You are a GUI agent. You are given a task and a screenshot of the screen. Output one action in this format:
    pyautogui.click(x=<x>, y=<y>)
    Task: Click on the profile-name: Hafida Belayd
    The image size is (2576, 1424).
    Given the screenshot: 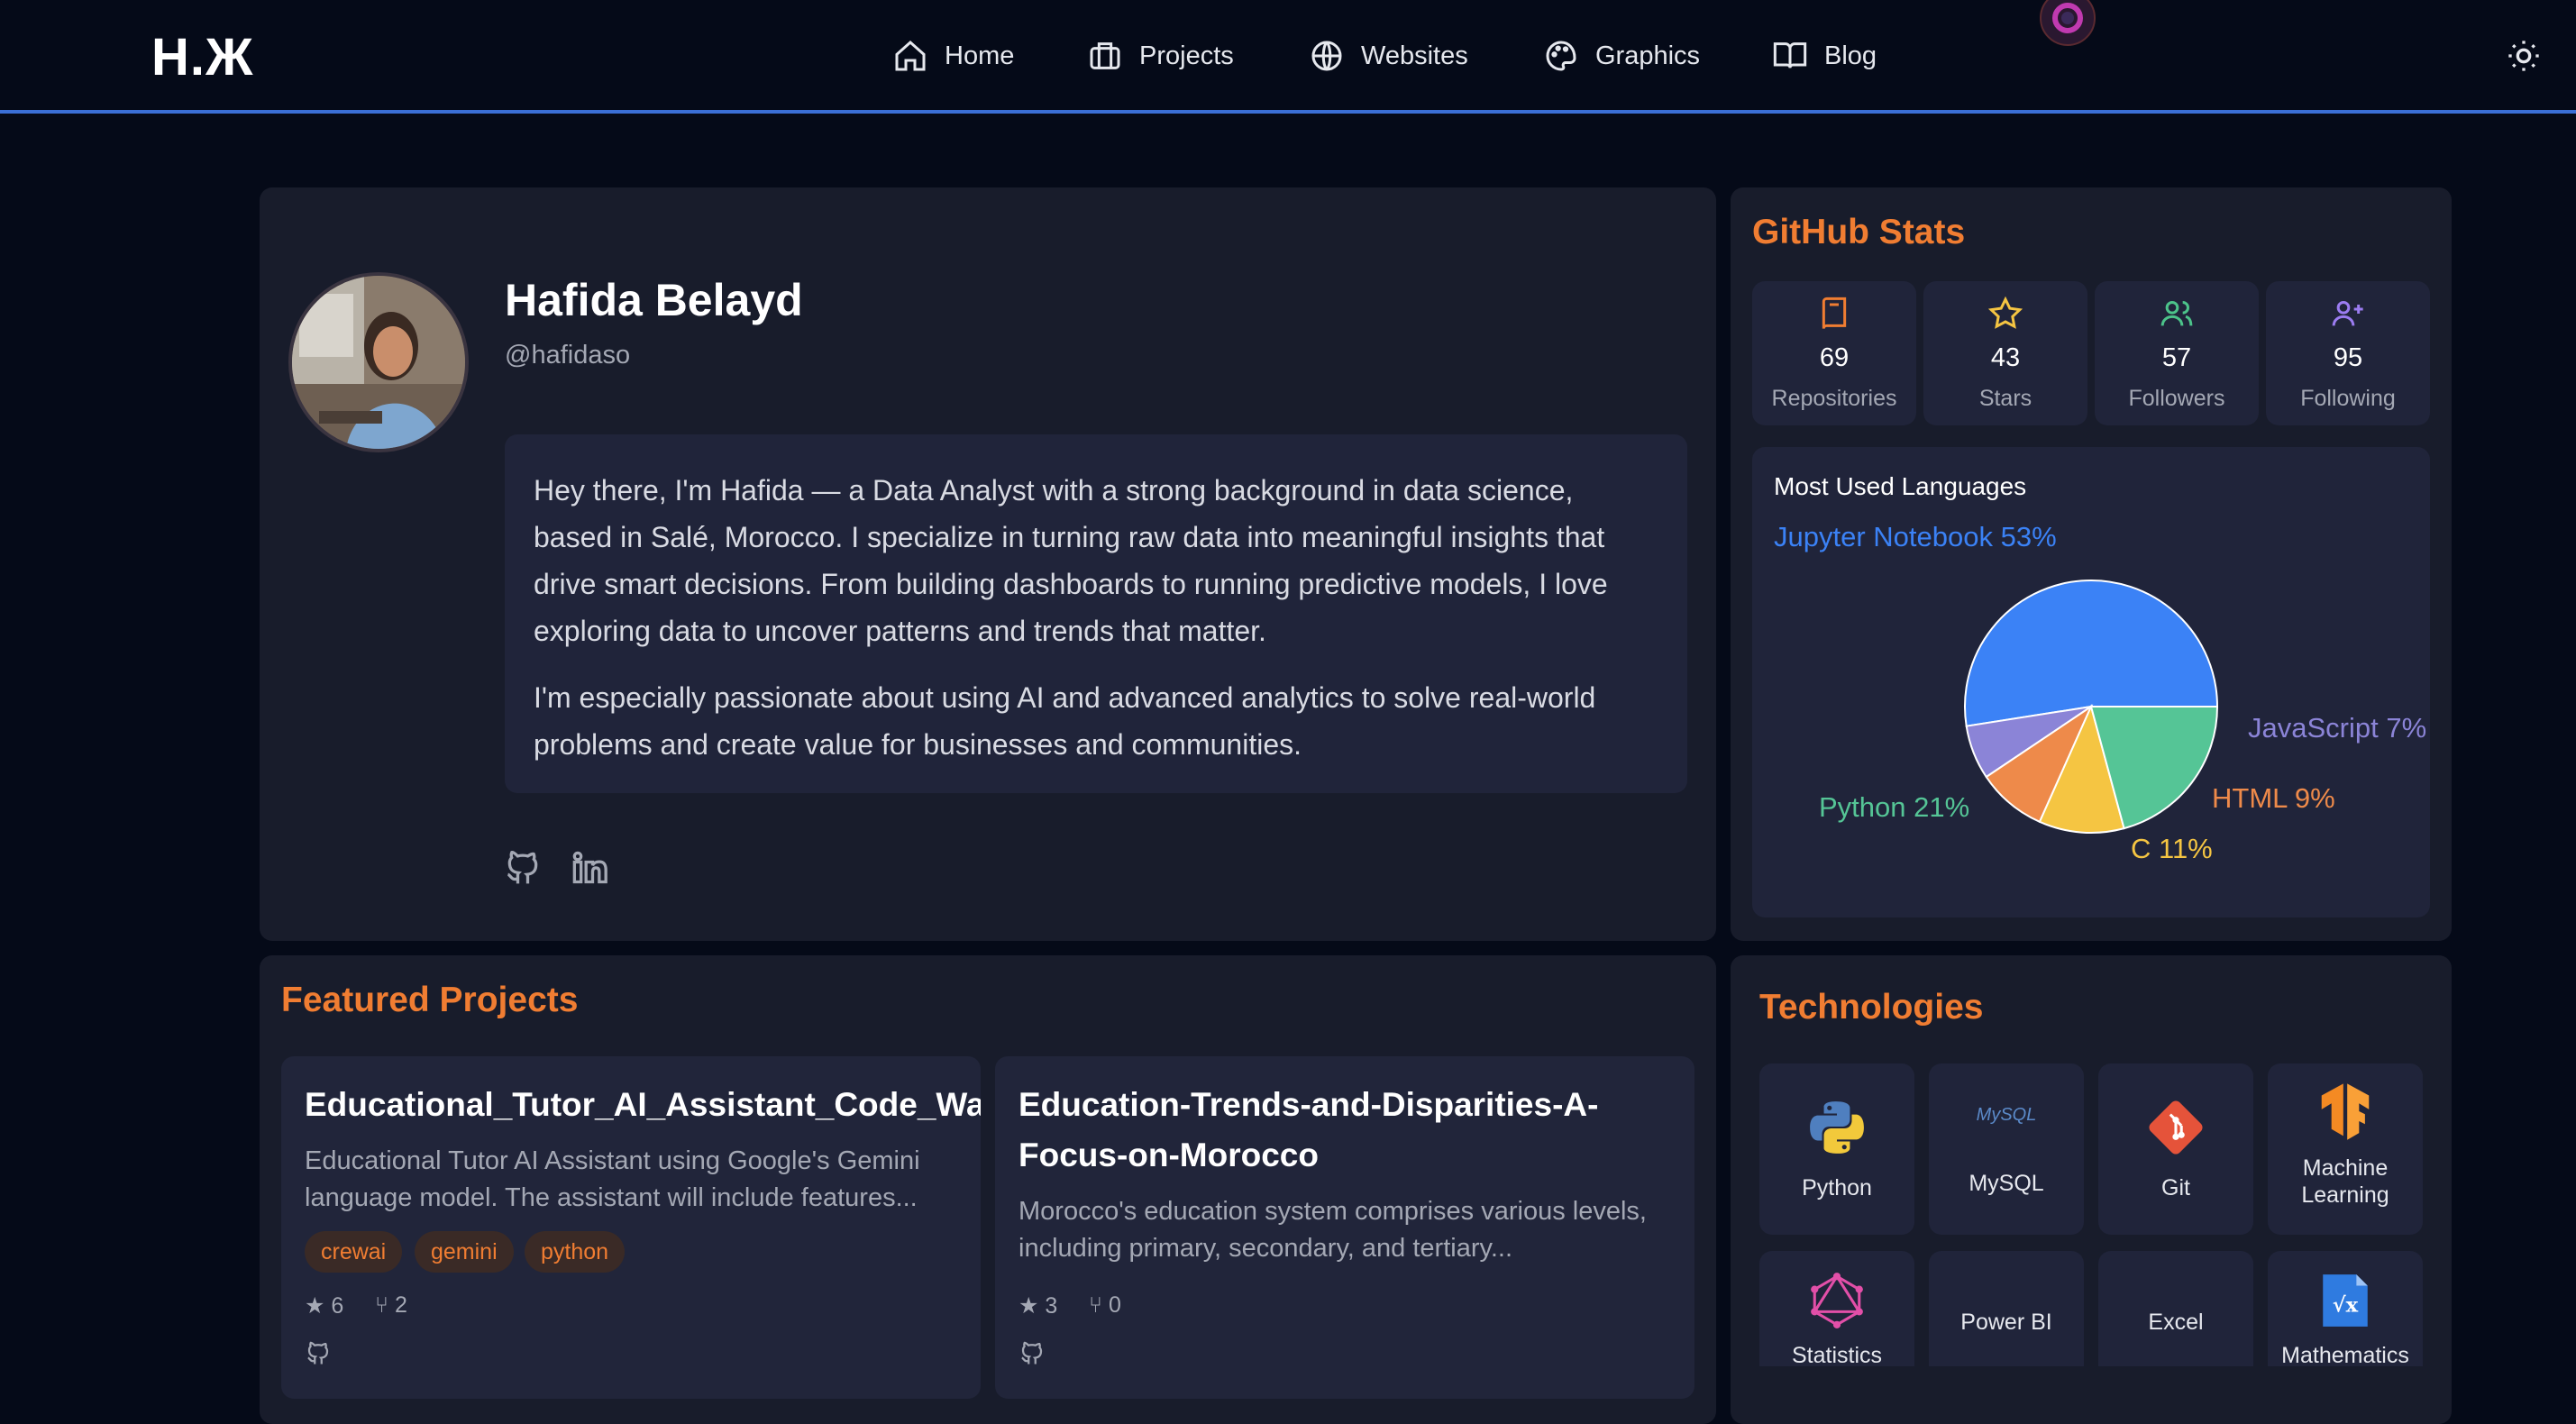 What is the action you would take?
    pyautogui.click(x=654, y=300)
    